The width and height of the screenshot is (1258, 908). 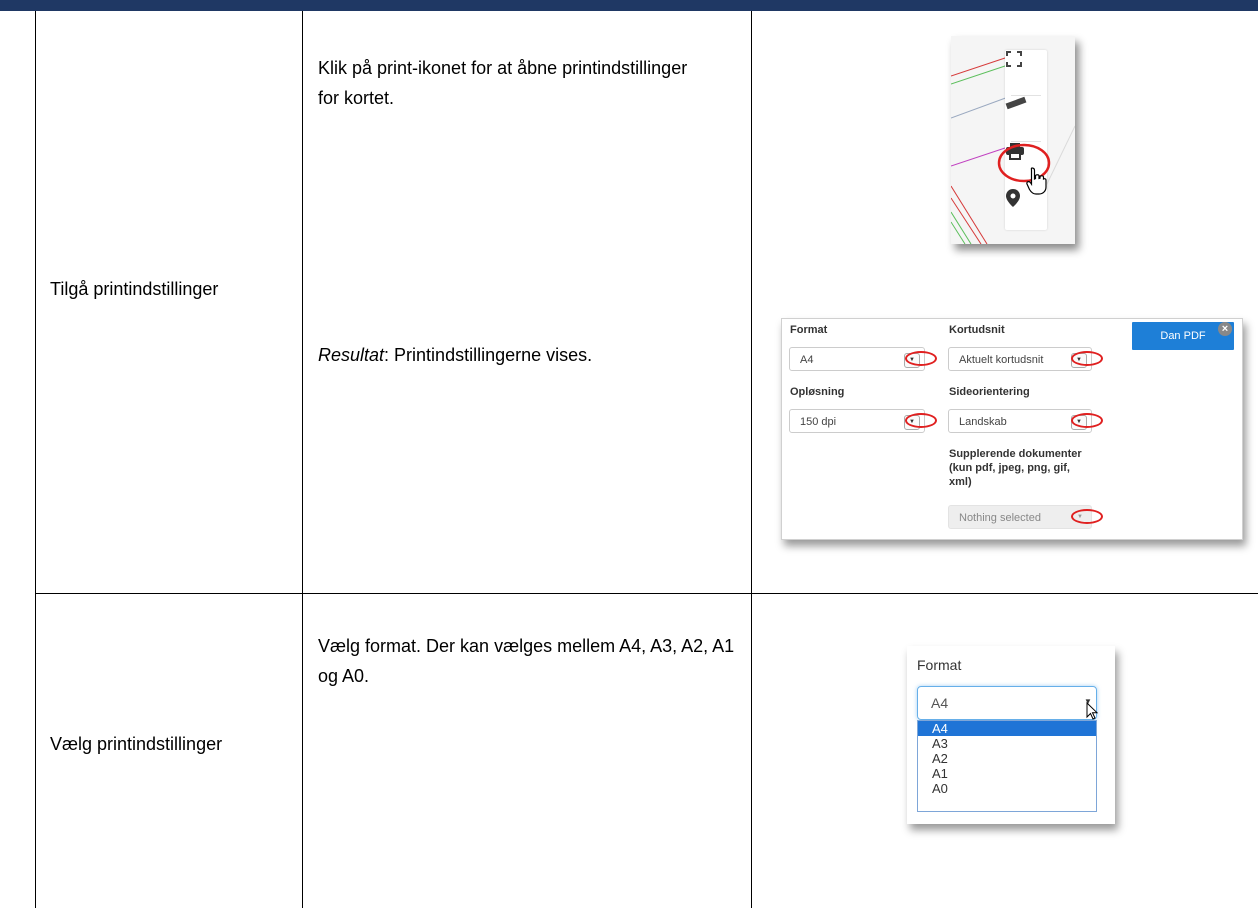 I want to click on map-toolbar-screenshot, so click(x=1013, y=140).